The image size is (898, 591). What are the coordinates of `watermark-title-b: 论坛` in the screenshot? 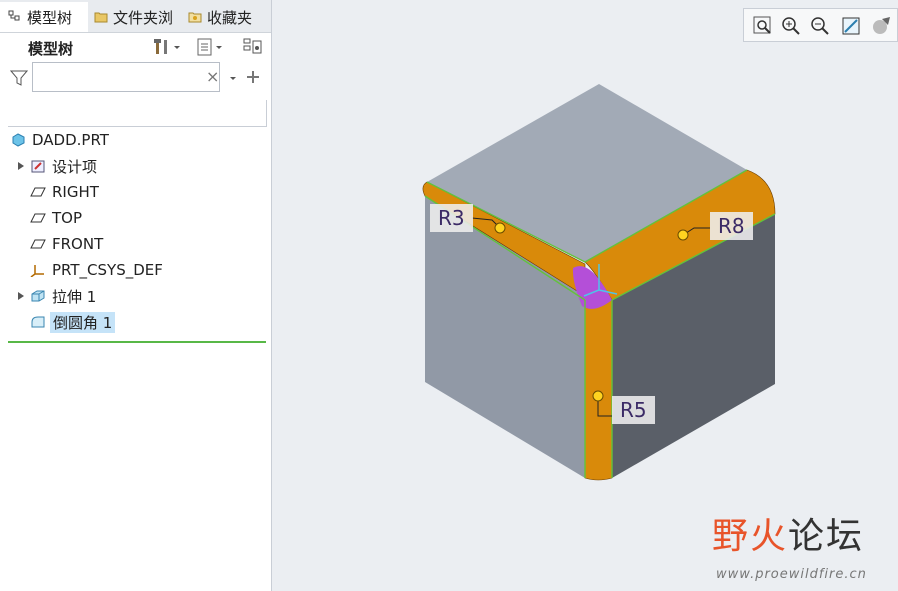 It's located at (826, 536).